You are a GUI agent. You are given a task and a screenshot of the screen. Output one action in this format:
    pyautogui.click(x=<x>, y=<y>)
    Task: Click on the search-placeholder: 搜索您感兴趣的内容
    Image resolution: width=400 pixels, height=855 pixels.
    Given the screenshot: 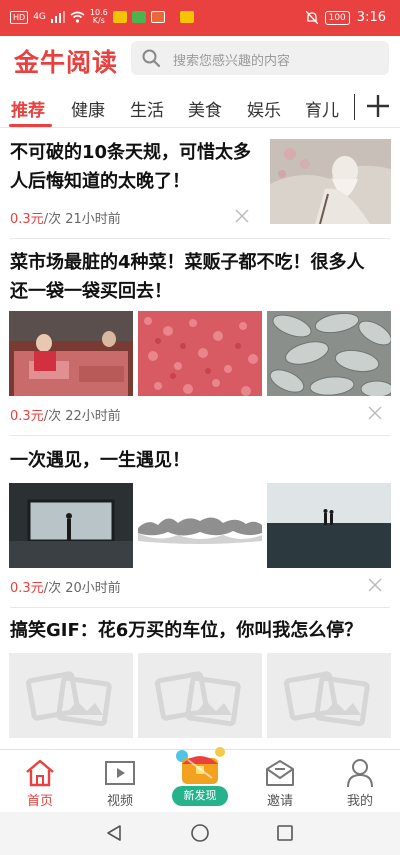 What is the action you would take?
    pyautogui.click(x=232, y=61)
    